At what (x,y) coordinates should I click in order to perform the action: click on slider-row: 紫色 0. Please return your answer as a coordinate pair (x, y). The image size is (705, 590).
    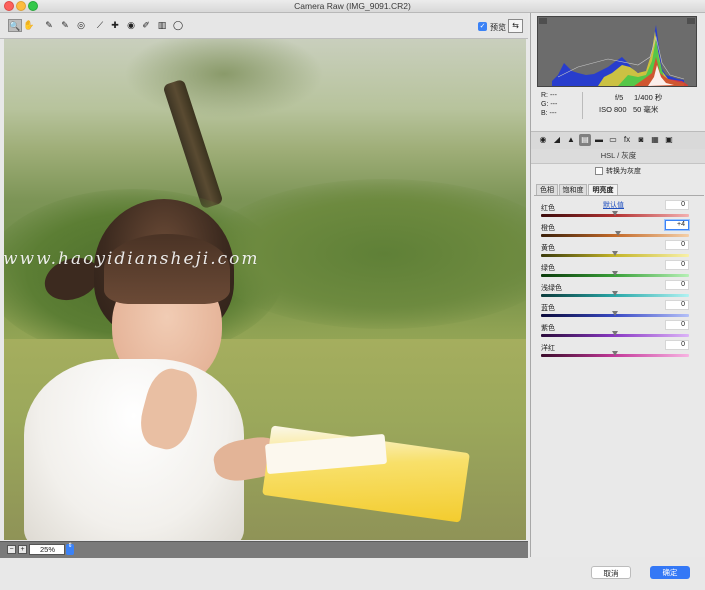
    Looking at the image, I should click on (616, 331).